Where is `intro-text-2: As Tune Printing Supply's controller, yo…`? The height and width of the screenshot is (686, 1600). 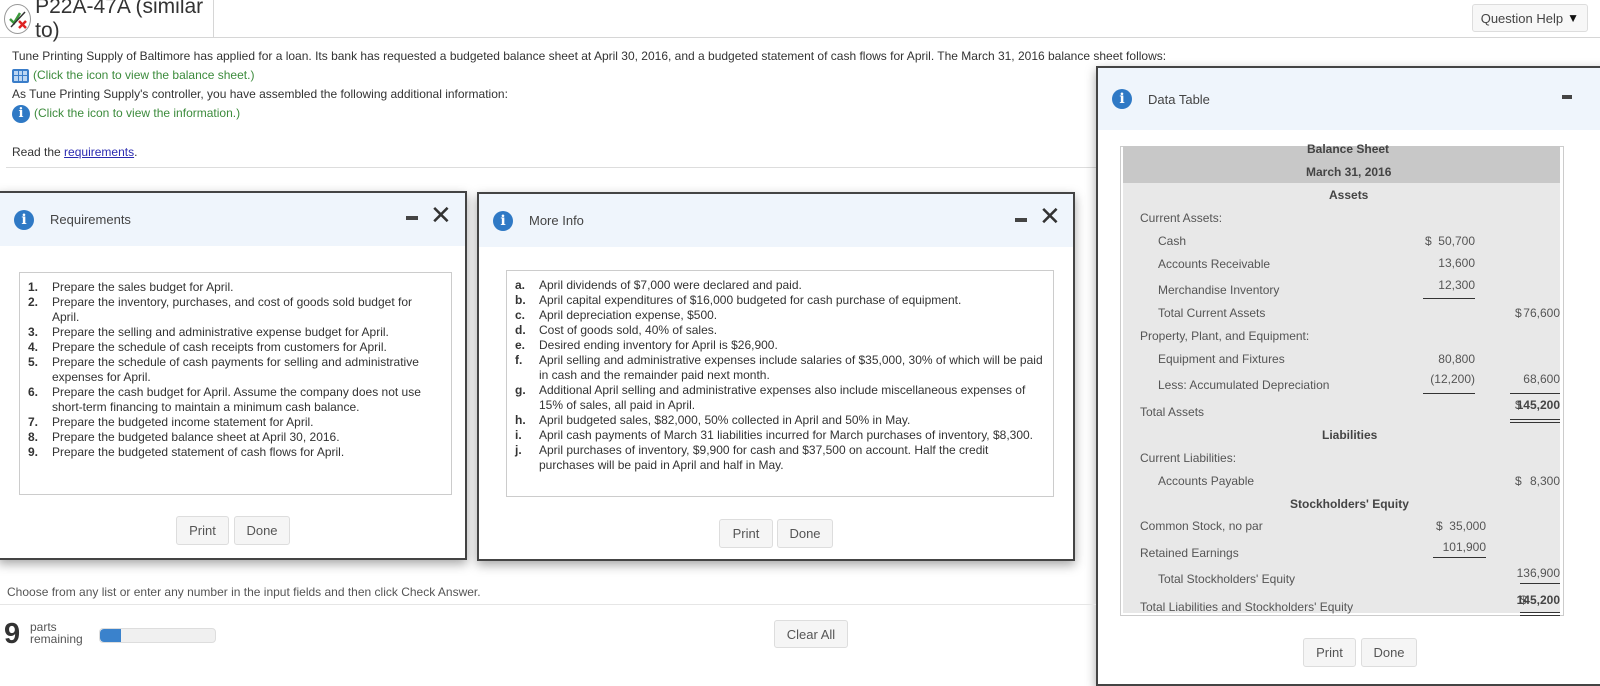 intro-text-2: As Tune Printing Supply's controller, yo… is located at coordinates (260, 94).